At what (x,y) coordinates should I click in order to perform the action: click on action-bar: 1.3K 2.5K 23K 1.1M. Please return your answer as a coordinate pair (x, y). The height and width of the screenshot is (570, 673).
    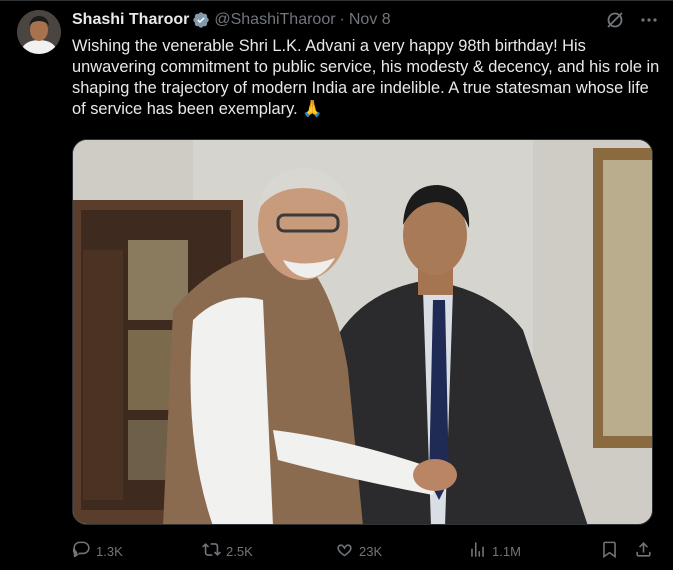
    Looking at the image, I should click on (367, 551).